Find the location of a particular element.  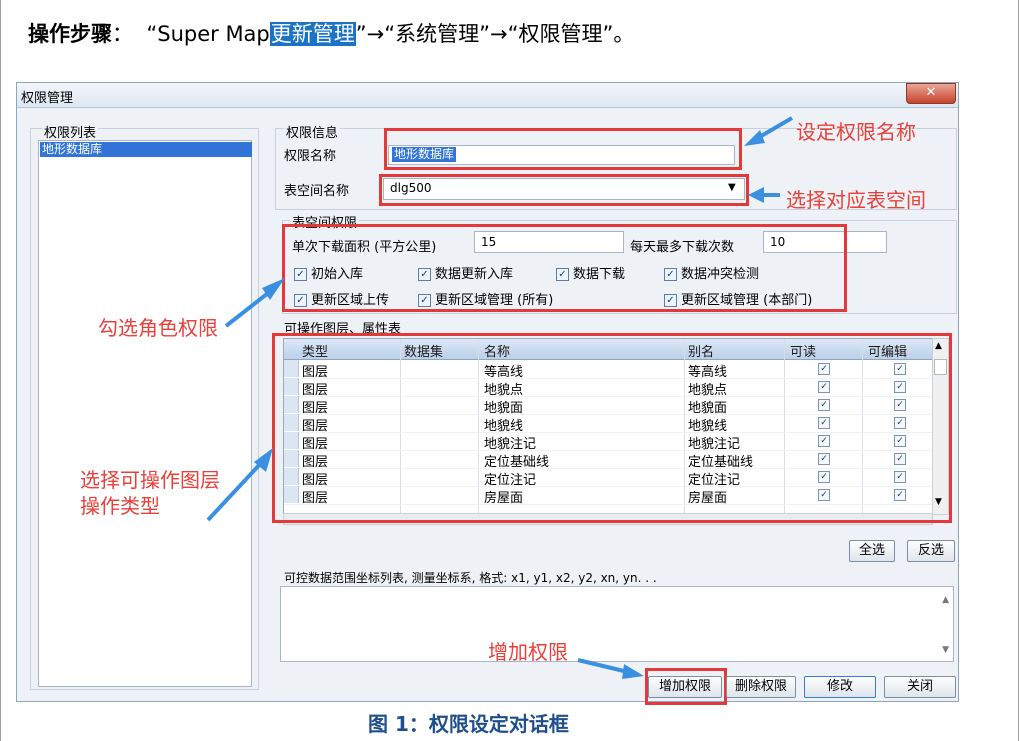

figure-caption: 图 1：权限设定对话框 is located at coordinates (468, 724).